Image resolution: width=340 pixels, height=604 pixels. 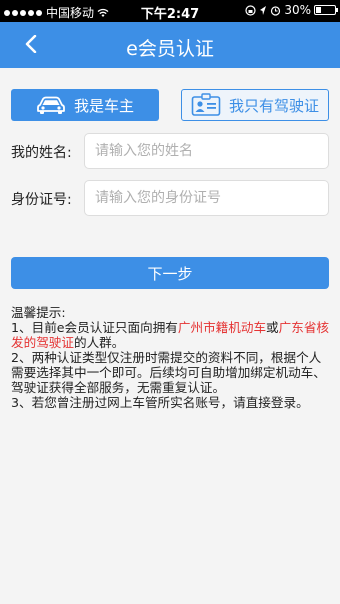 What do you see at coordinates (160, 402) in the screenshot?
I see `tips-item-3: 3、若您曾注册过网上车管所实名账号，请直接登录。` at bounding box center [160, 402].